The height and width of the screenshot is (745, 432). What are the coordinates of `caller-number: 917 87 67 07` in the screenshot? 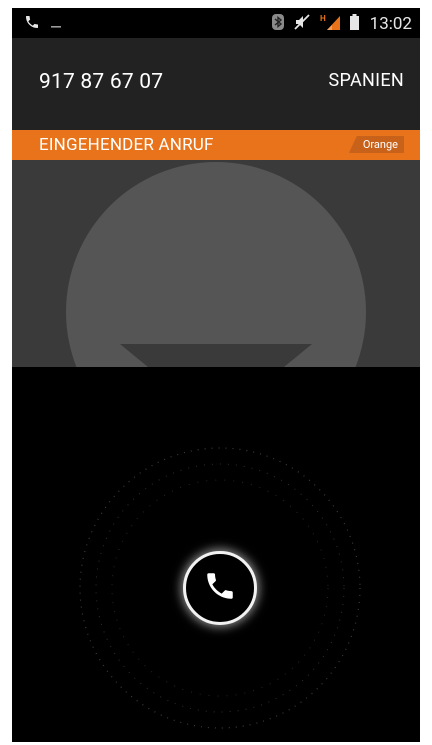 It's located at (101, 82).